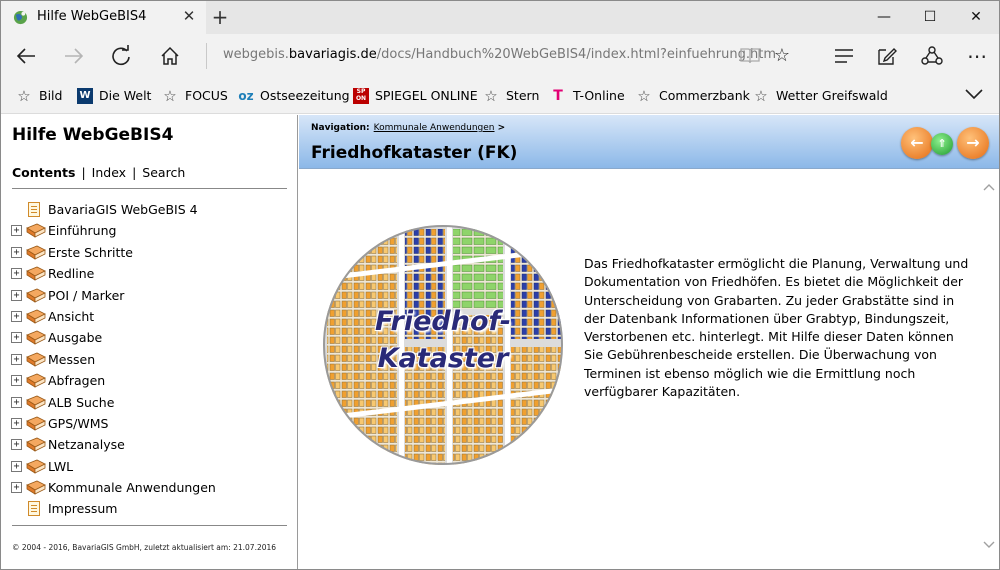 Image resolution: width=1000 pixels, height=570 pixels. I want to click on back-icon, so click(26, 56).